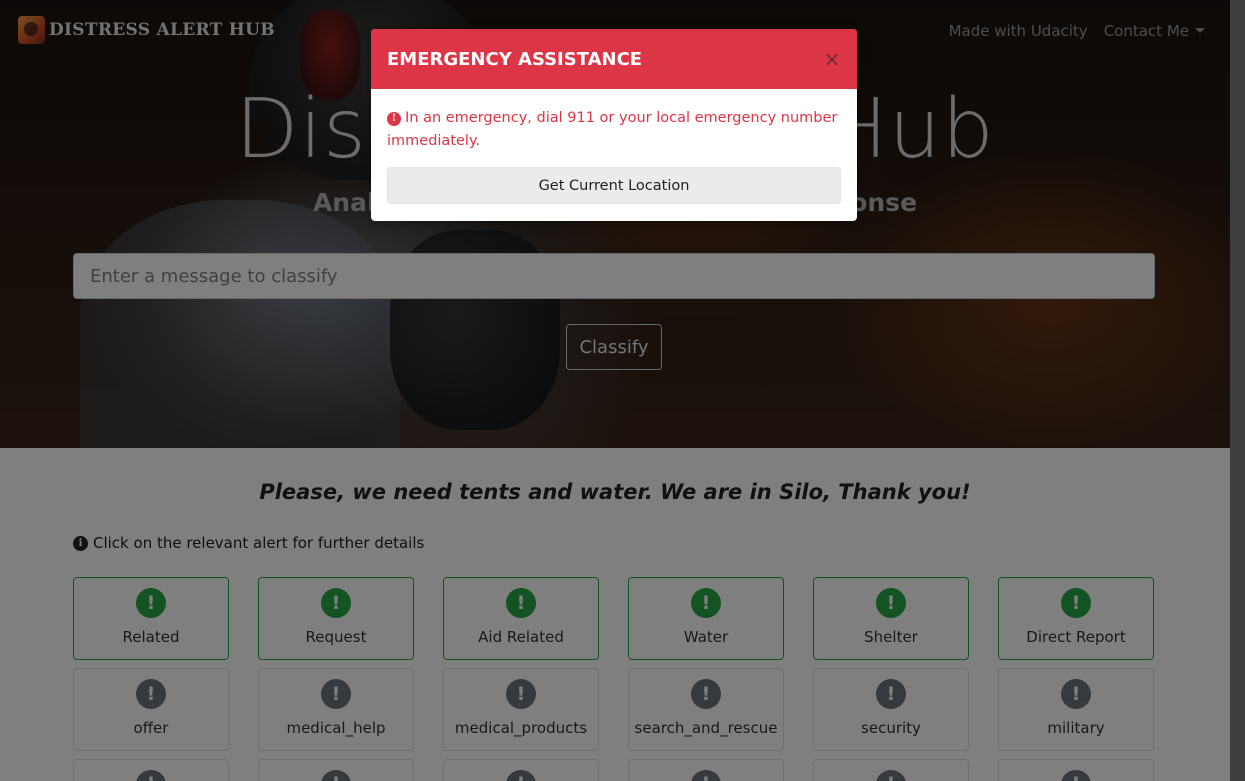  I want to click on modal-header: EMERGENCY ASSISTANCE ×, so click(614, 59).